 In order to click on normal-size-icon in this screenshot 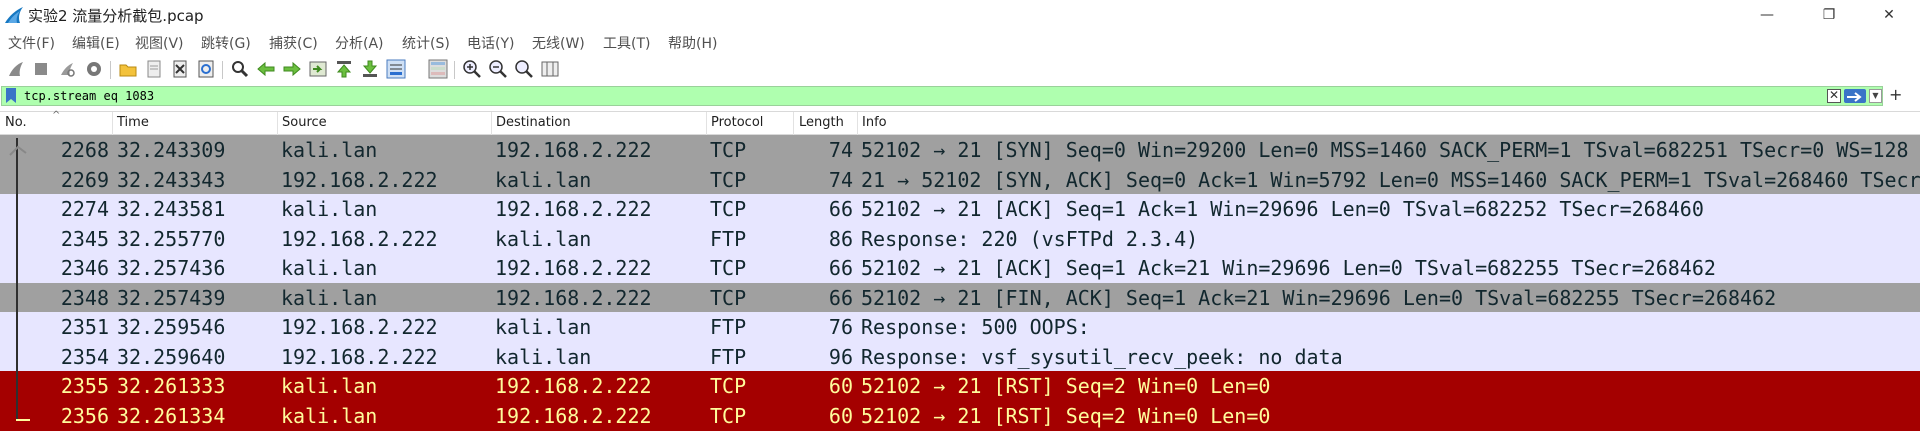, I will do `click(524, 69)`.